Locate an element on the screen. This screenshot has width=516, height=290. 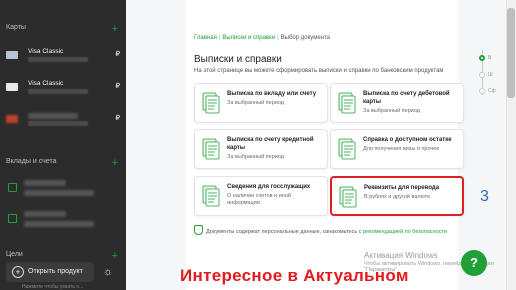
card-item: ₽ is located at coordinates (63, 120).